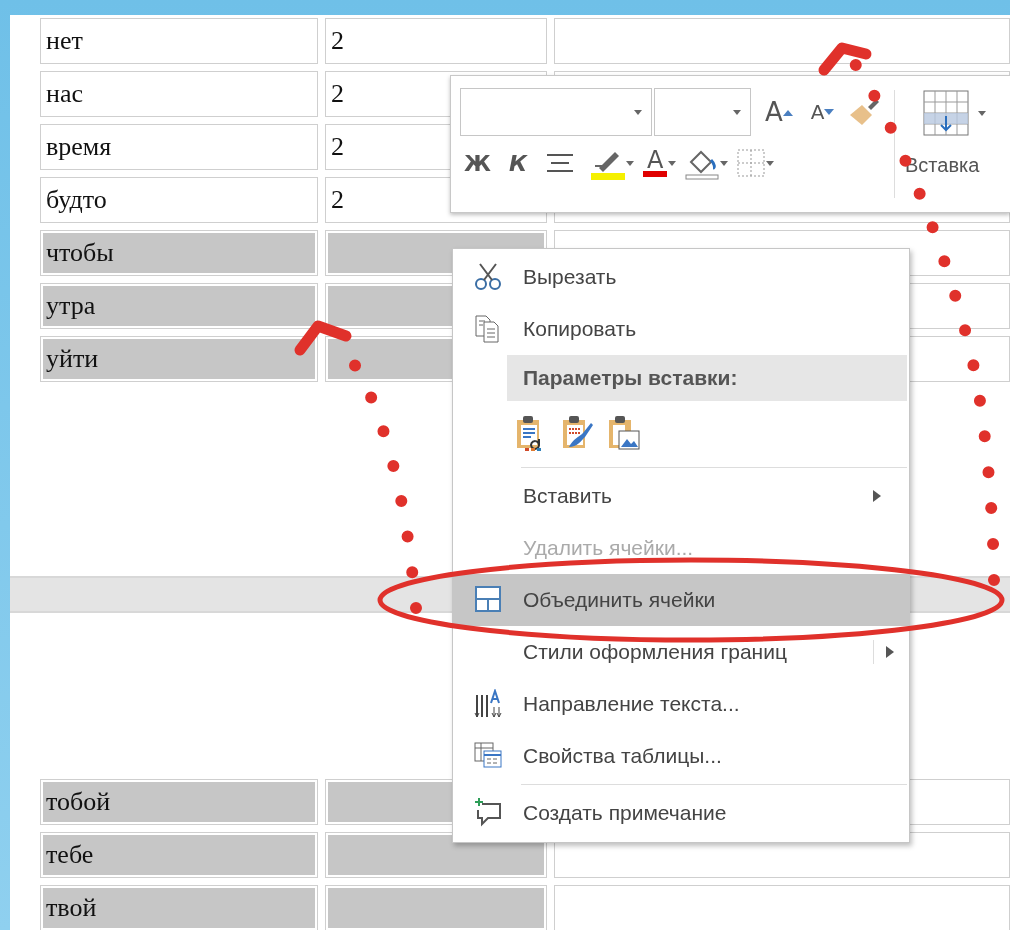 Image resolution: width=1010 pixels, height=930 pixels. I want to click on font-name-field, so click(556, 112).